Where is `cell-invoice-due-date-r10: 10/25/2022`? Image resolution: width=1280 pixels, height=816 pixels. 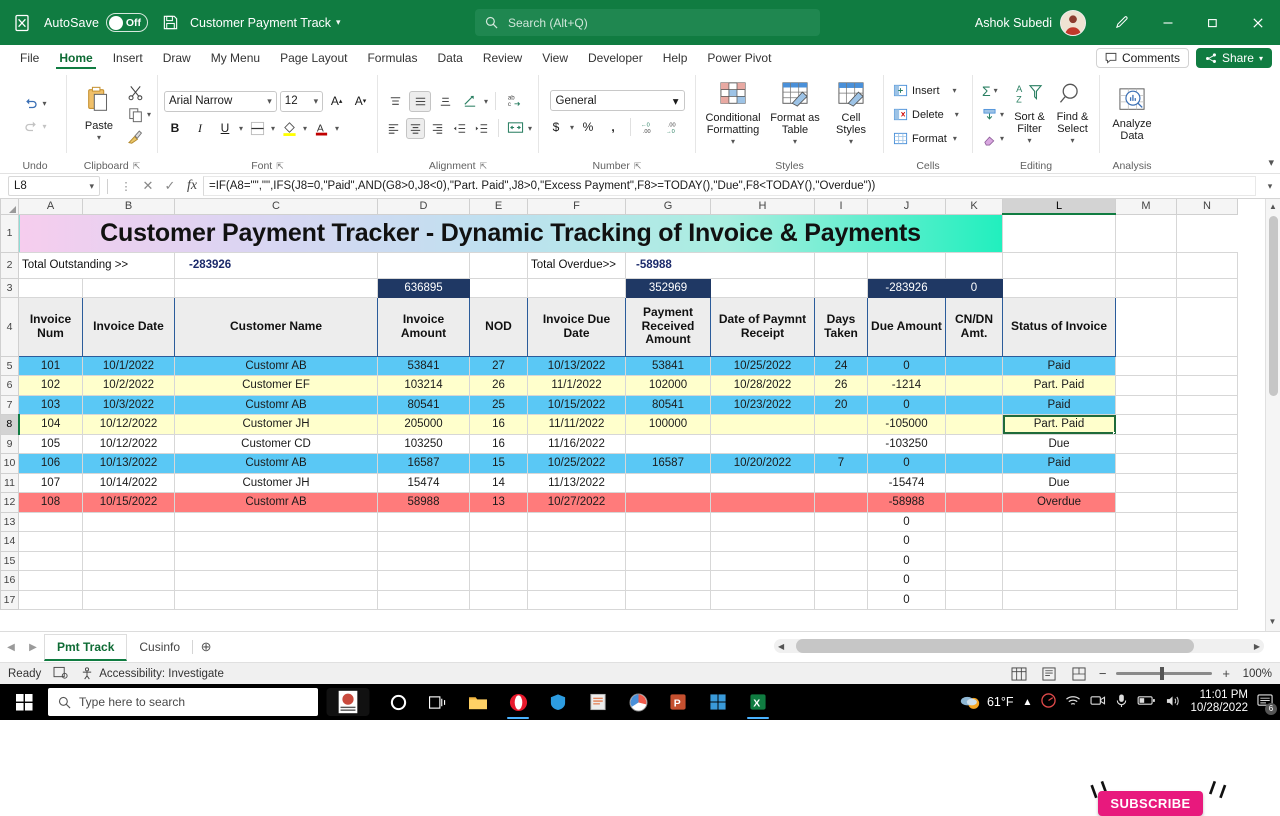
cell-invoice-due-date-r10: 10/25/2022 is located at coordinates (576, 463).